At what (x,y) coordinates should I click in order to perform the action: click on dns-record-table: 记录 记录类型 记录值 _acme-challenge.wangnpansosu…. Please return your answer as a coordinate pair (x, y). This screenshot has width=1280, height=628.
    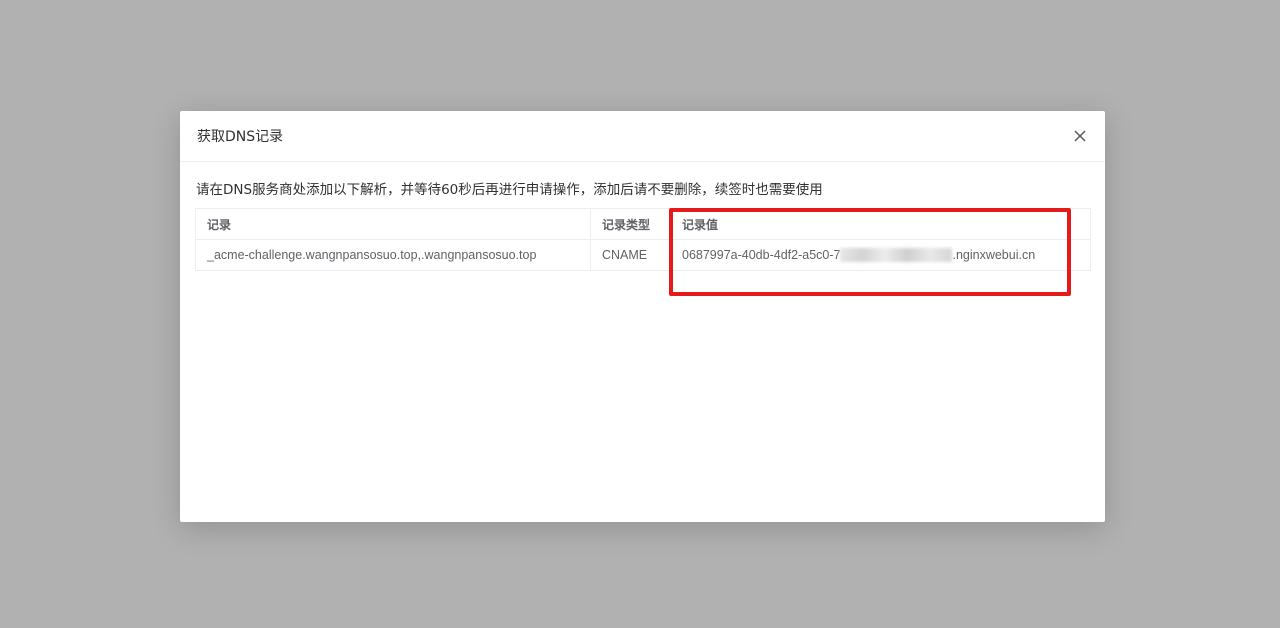
    Looking at the image, I should click on (643, 239).